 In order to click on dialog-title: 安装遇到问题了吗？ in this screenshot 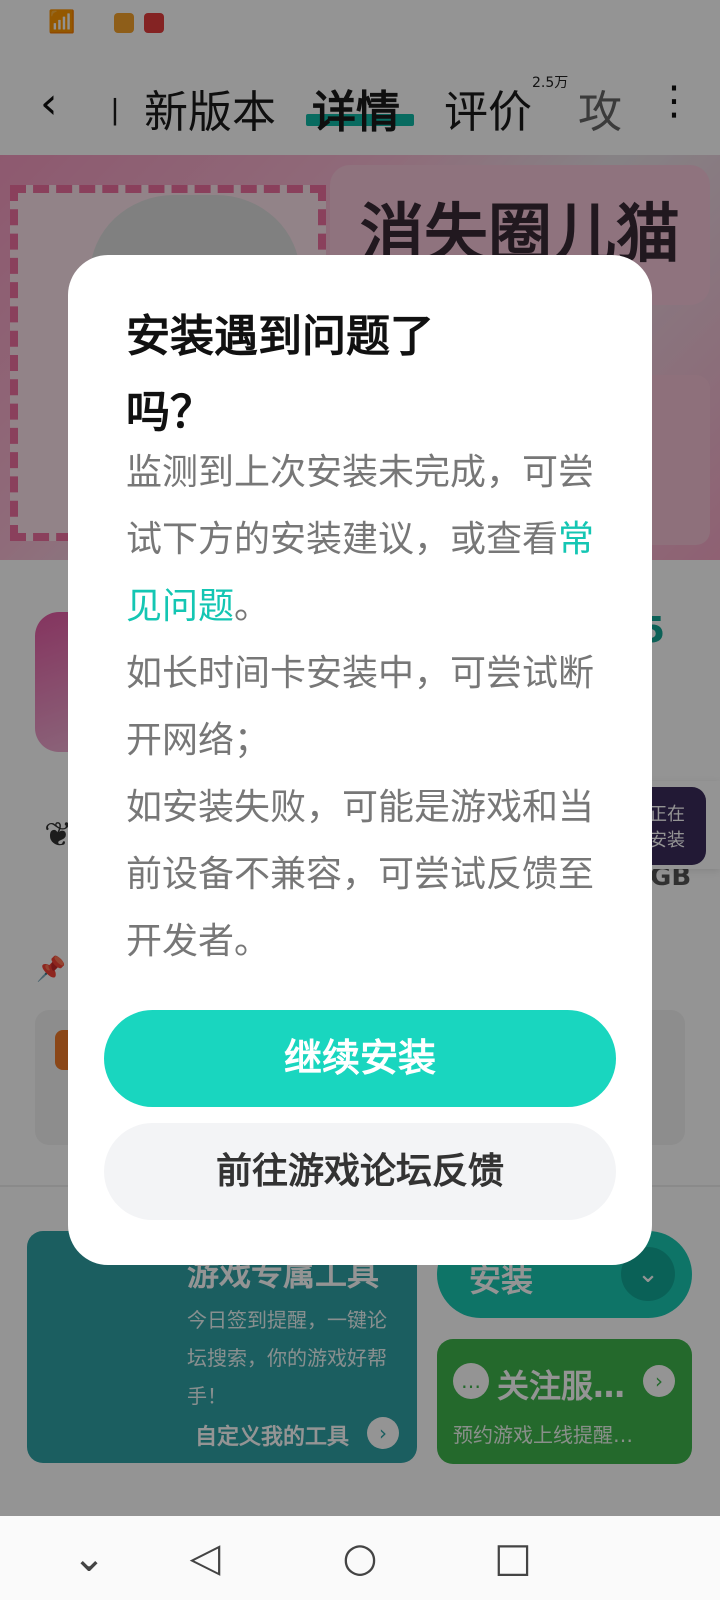, I will do `click(280, 374)`.